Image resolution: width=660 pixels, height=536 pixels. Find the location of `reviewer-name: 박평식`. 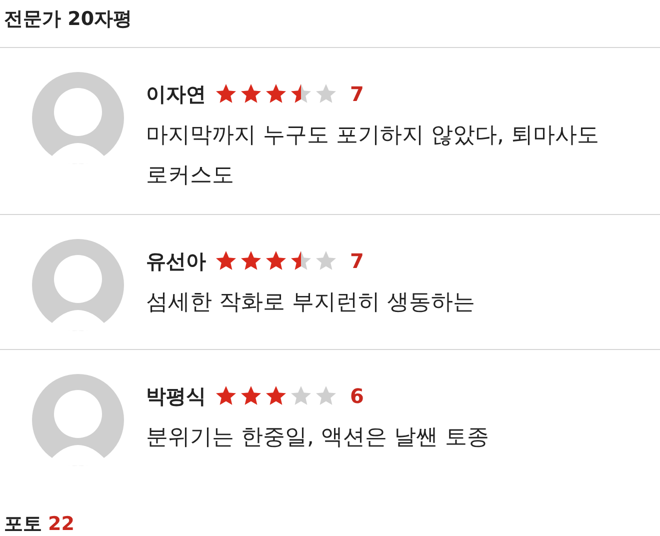

reviewer-name: 박평식 is located at coordinates (176, 396).